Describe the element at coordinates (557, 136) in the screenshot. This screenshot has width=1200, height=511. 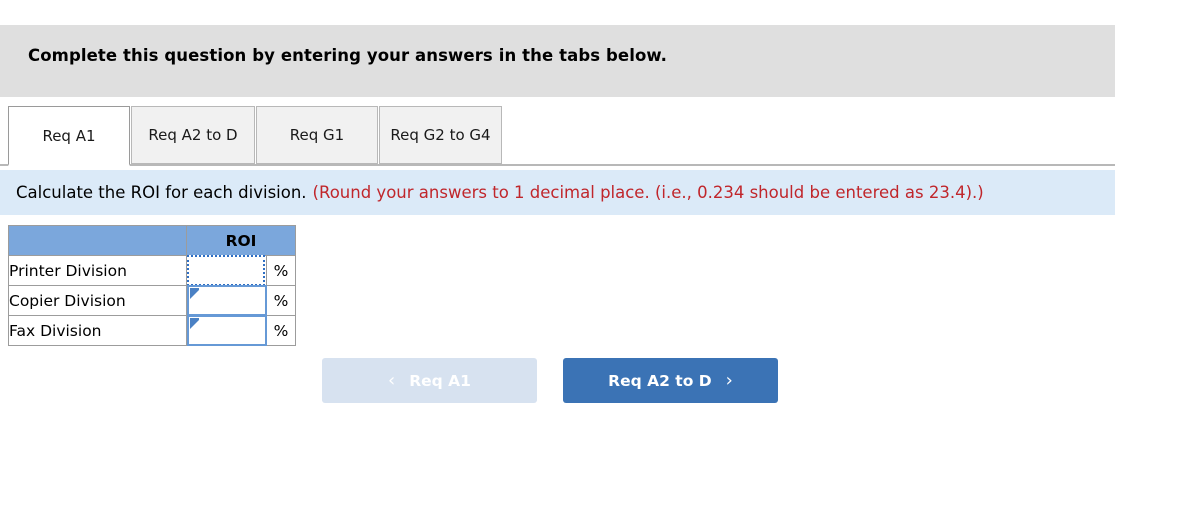
I see `tab-strip: Req A1 Req A2 to D Req G1 Req G2 to G4` at that location.